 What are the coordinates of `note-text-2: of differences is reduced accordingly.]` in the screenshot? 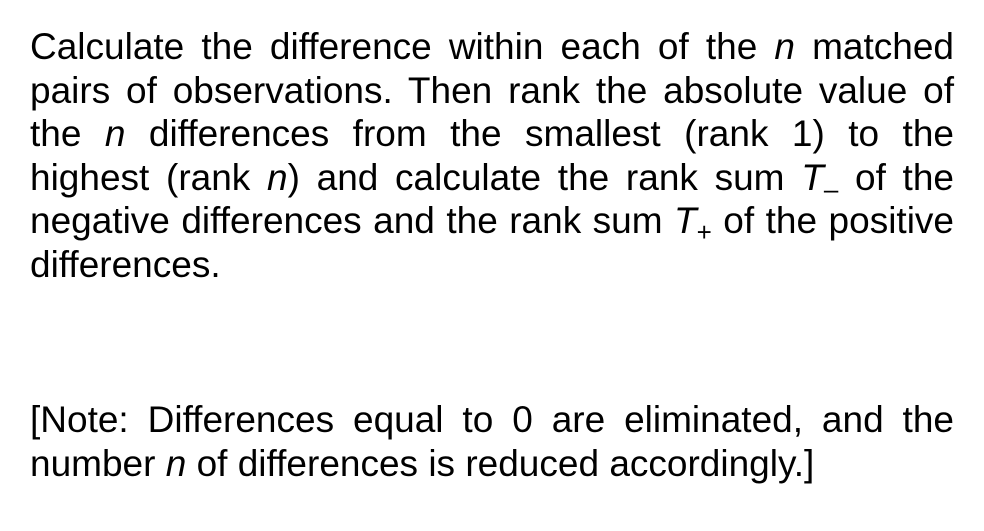 It's located at (500, 463).